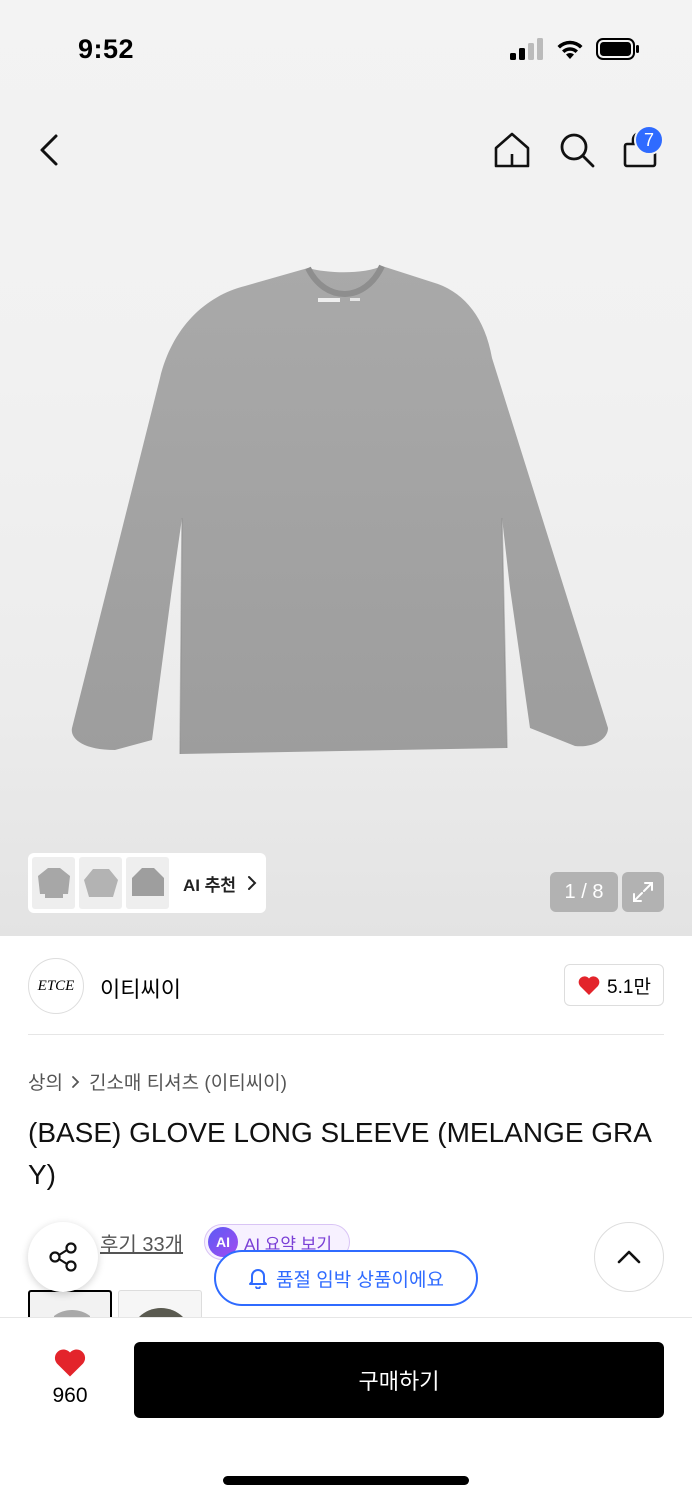 The width and height of the screenshot is (692, 1500). I want to click on low-stock-toast: 품절 임박 상품이에요, so click(346, 1278).